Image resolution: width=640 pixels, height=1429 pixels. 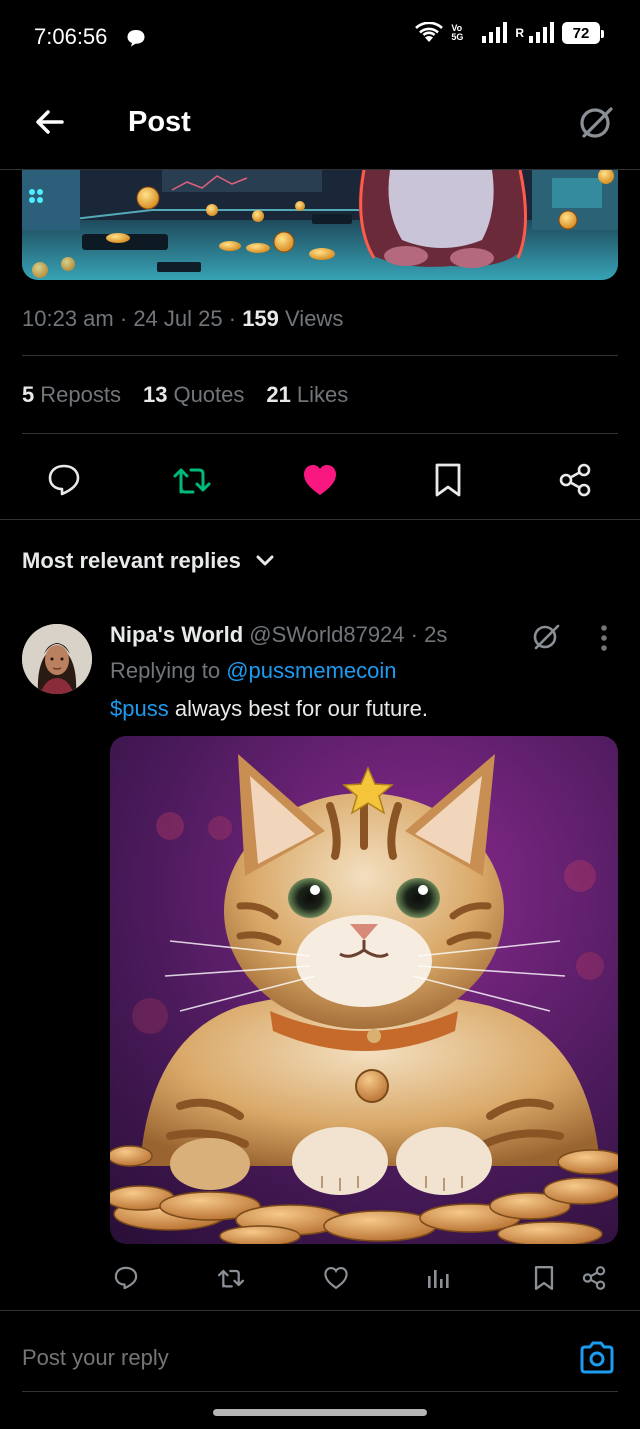 I want to click on camera-button, so click(x=597, y=1358).